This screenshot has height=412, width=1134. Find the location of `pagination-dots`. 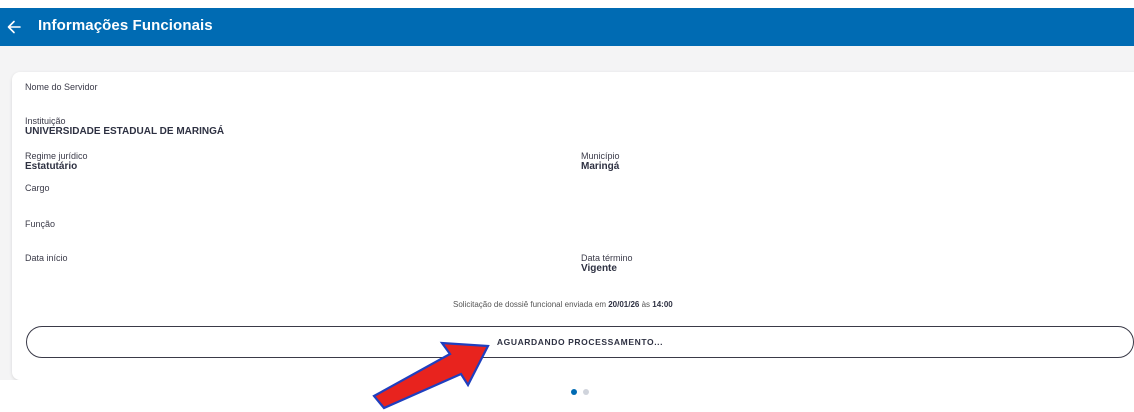

pagination-dots is located at coordinates (580, 392).